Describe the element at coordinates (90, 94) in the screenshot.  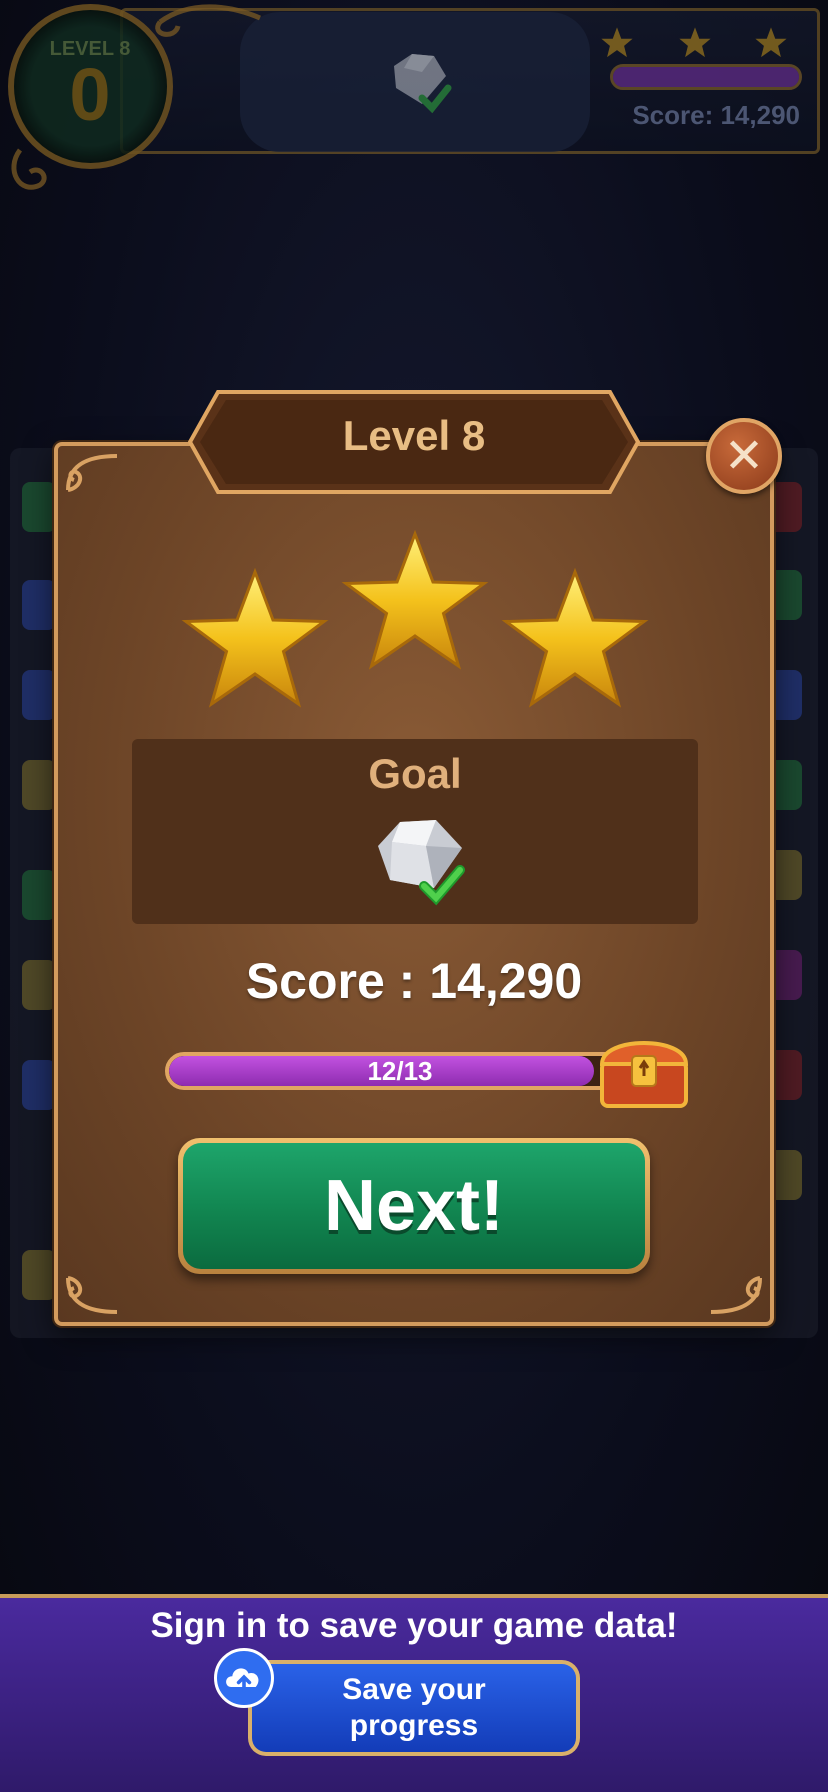
I see `moves-counter: 0` at that location.